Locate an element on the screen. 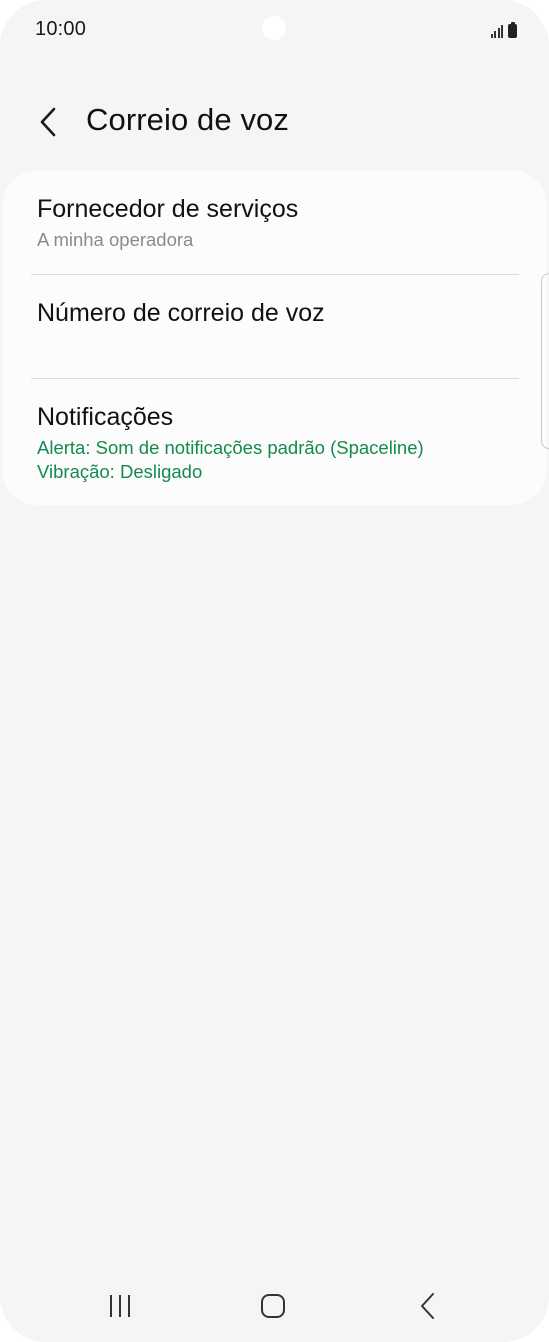  page-title: Correio de voz is located at coordinates (187, 119).